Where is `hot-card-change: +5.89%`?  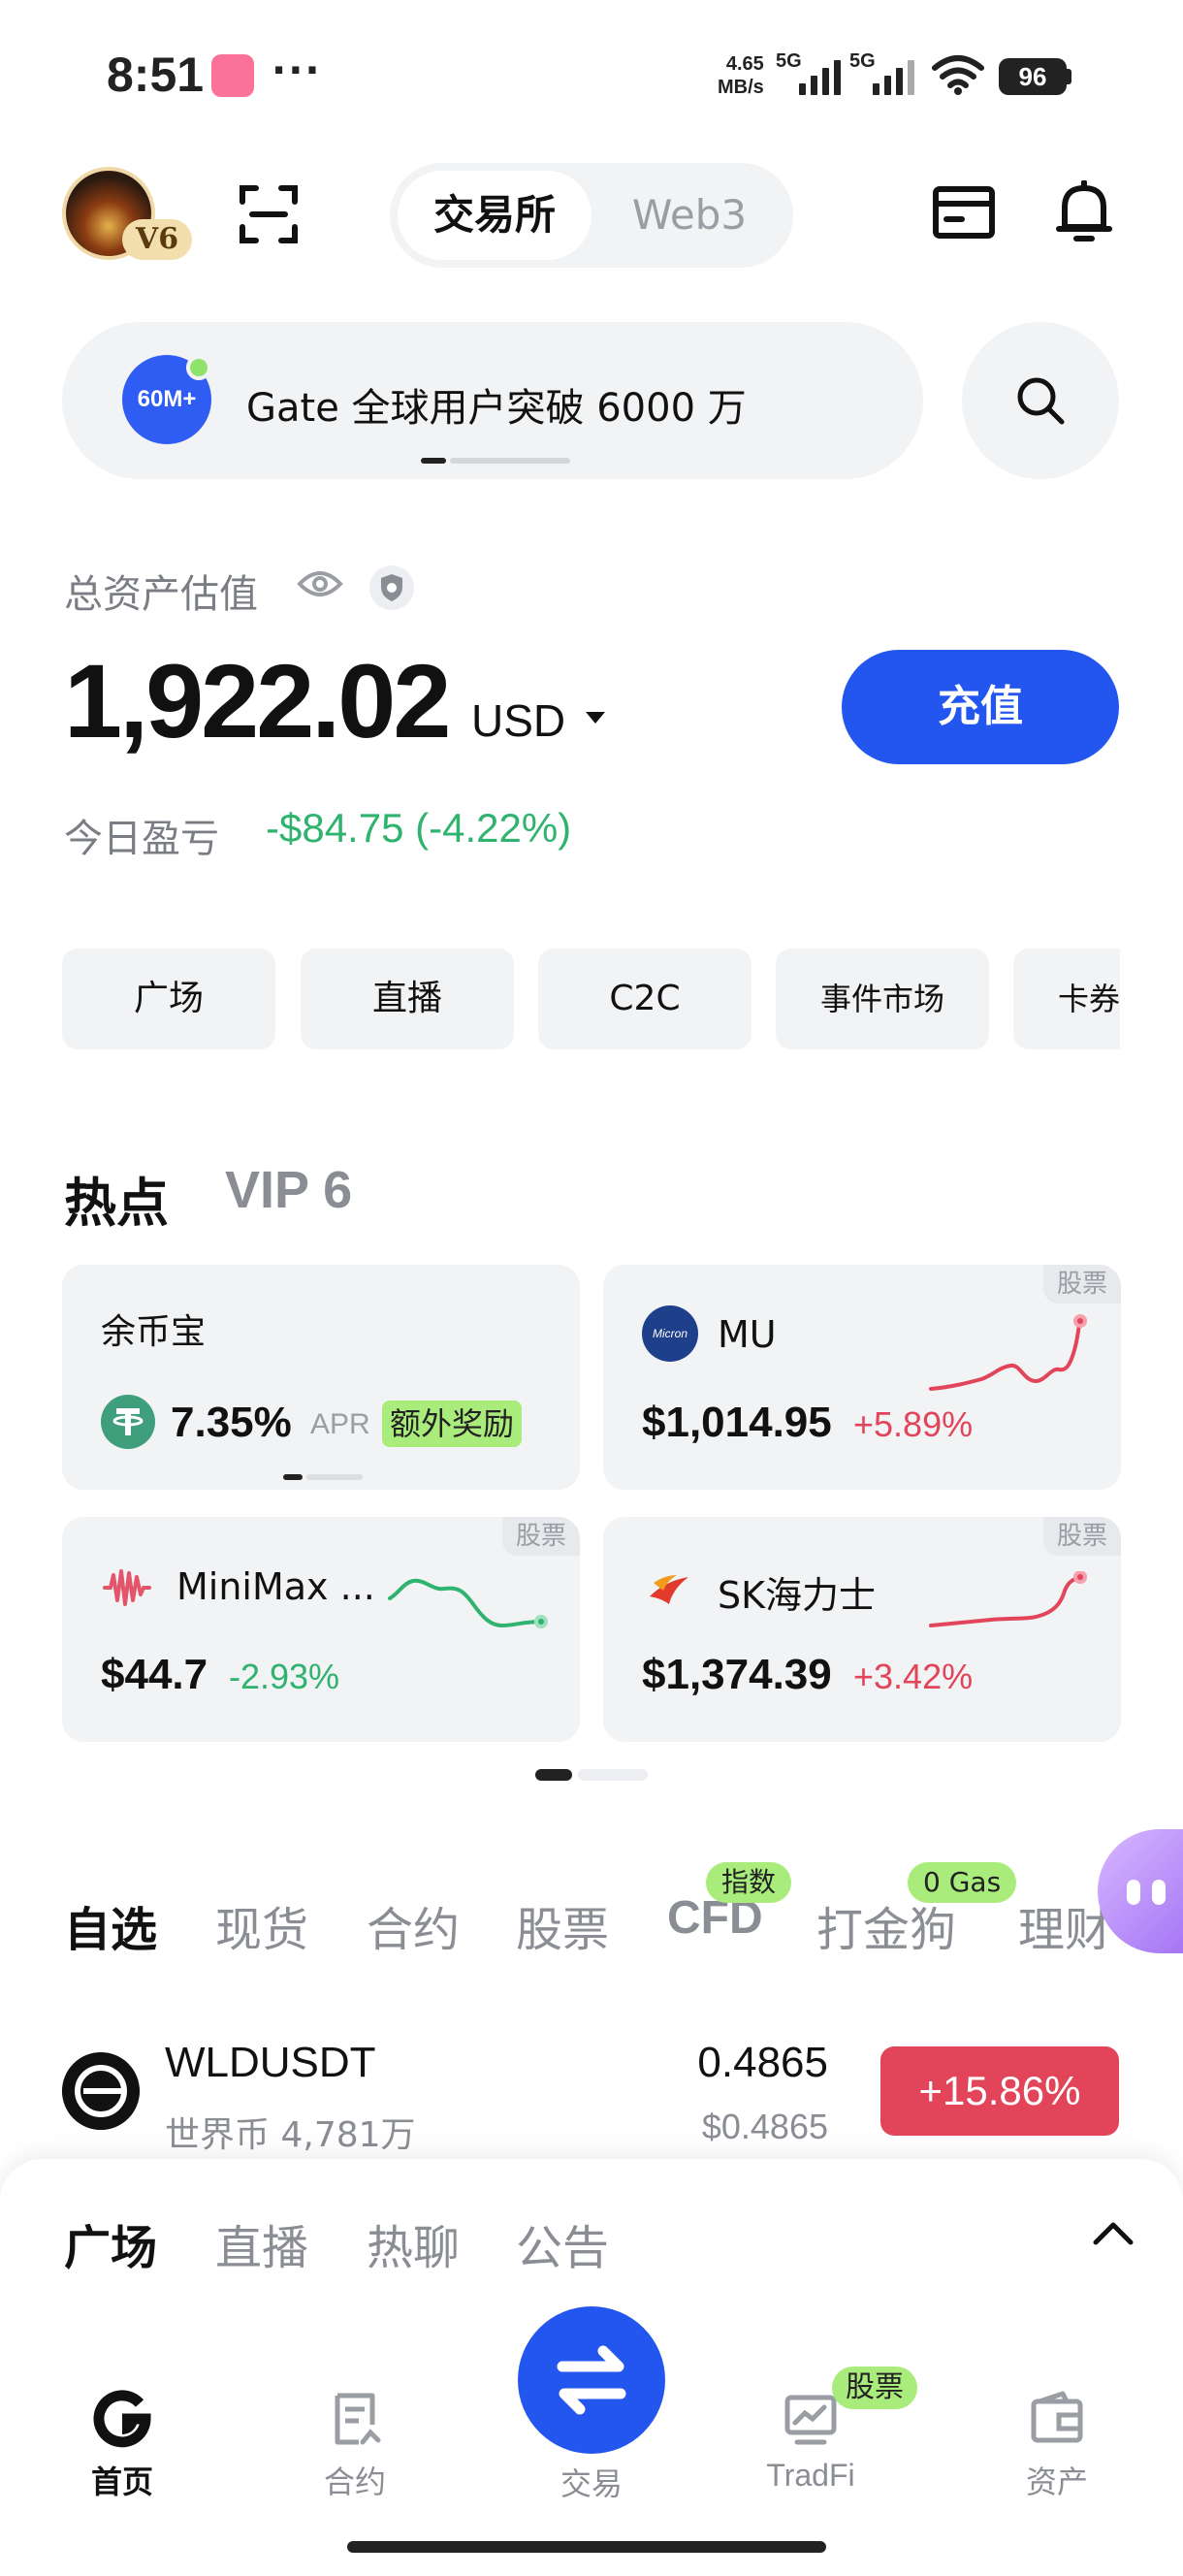 hot-card-change: +5.89% is located at coordinates (913, 1424).